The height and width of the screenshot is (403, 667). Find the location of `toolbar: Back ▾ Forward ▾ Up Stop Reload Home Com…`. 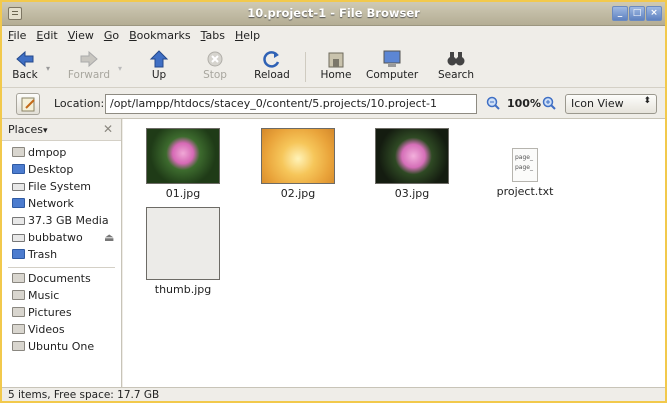

toolbar: Back ▾ Forward ▾ Up Stop Reload Home Com… is located at coordinates (333, 67).